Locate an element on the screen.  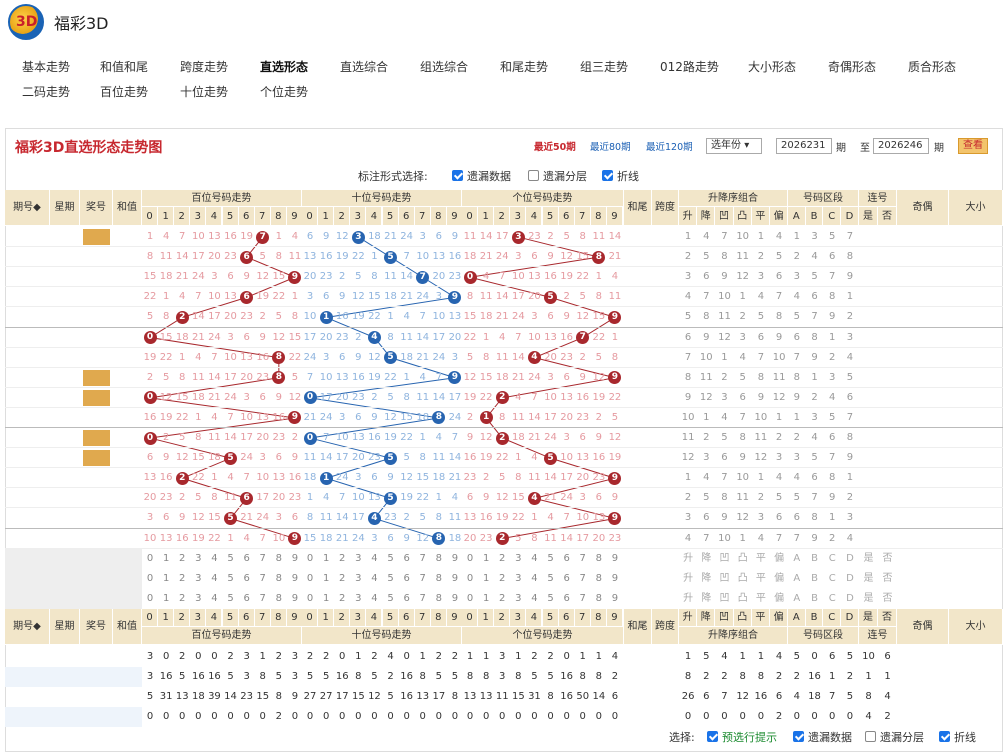
opt-missing: 遗漏数据 is located at coordinates (481, 176).